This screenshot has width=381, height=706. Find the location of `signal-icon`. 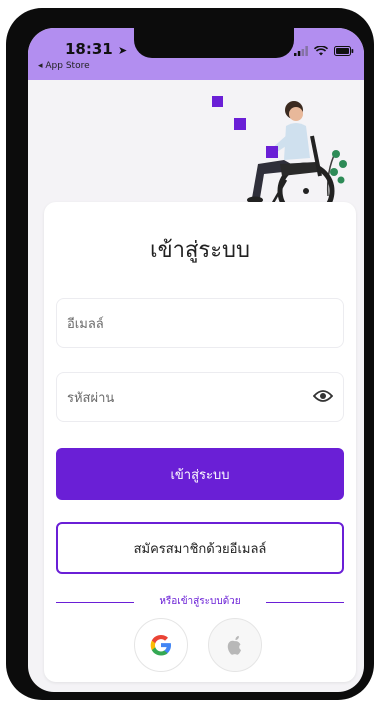

signal-icon is located at coordinates (301, 51).